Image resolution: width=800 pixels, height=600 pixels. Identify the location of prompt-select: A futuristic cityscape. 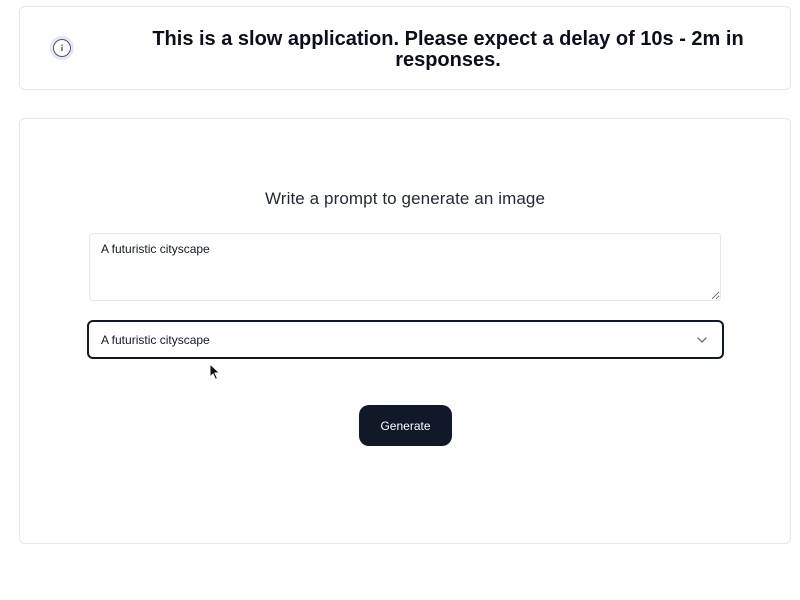
(405, 339).